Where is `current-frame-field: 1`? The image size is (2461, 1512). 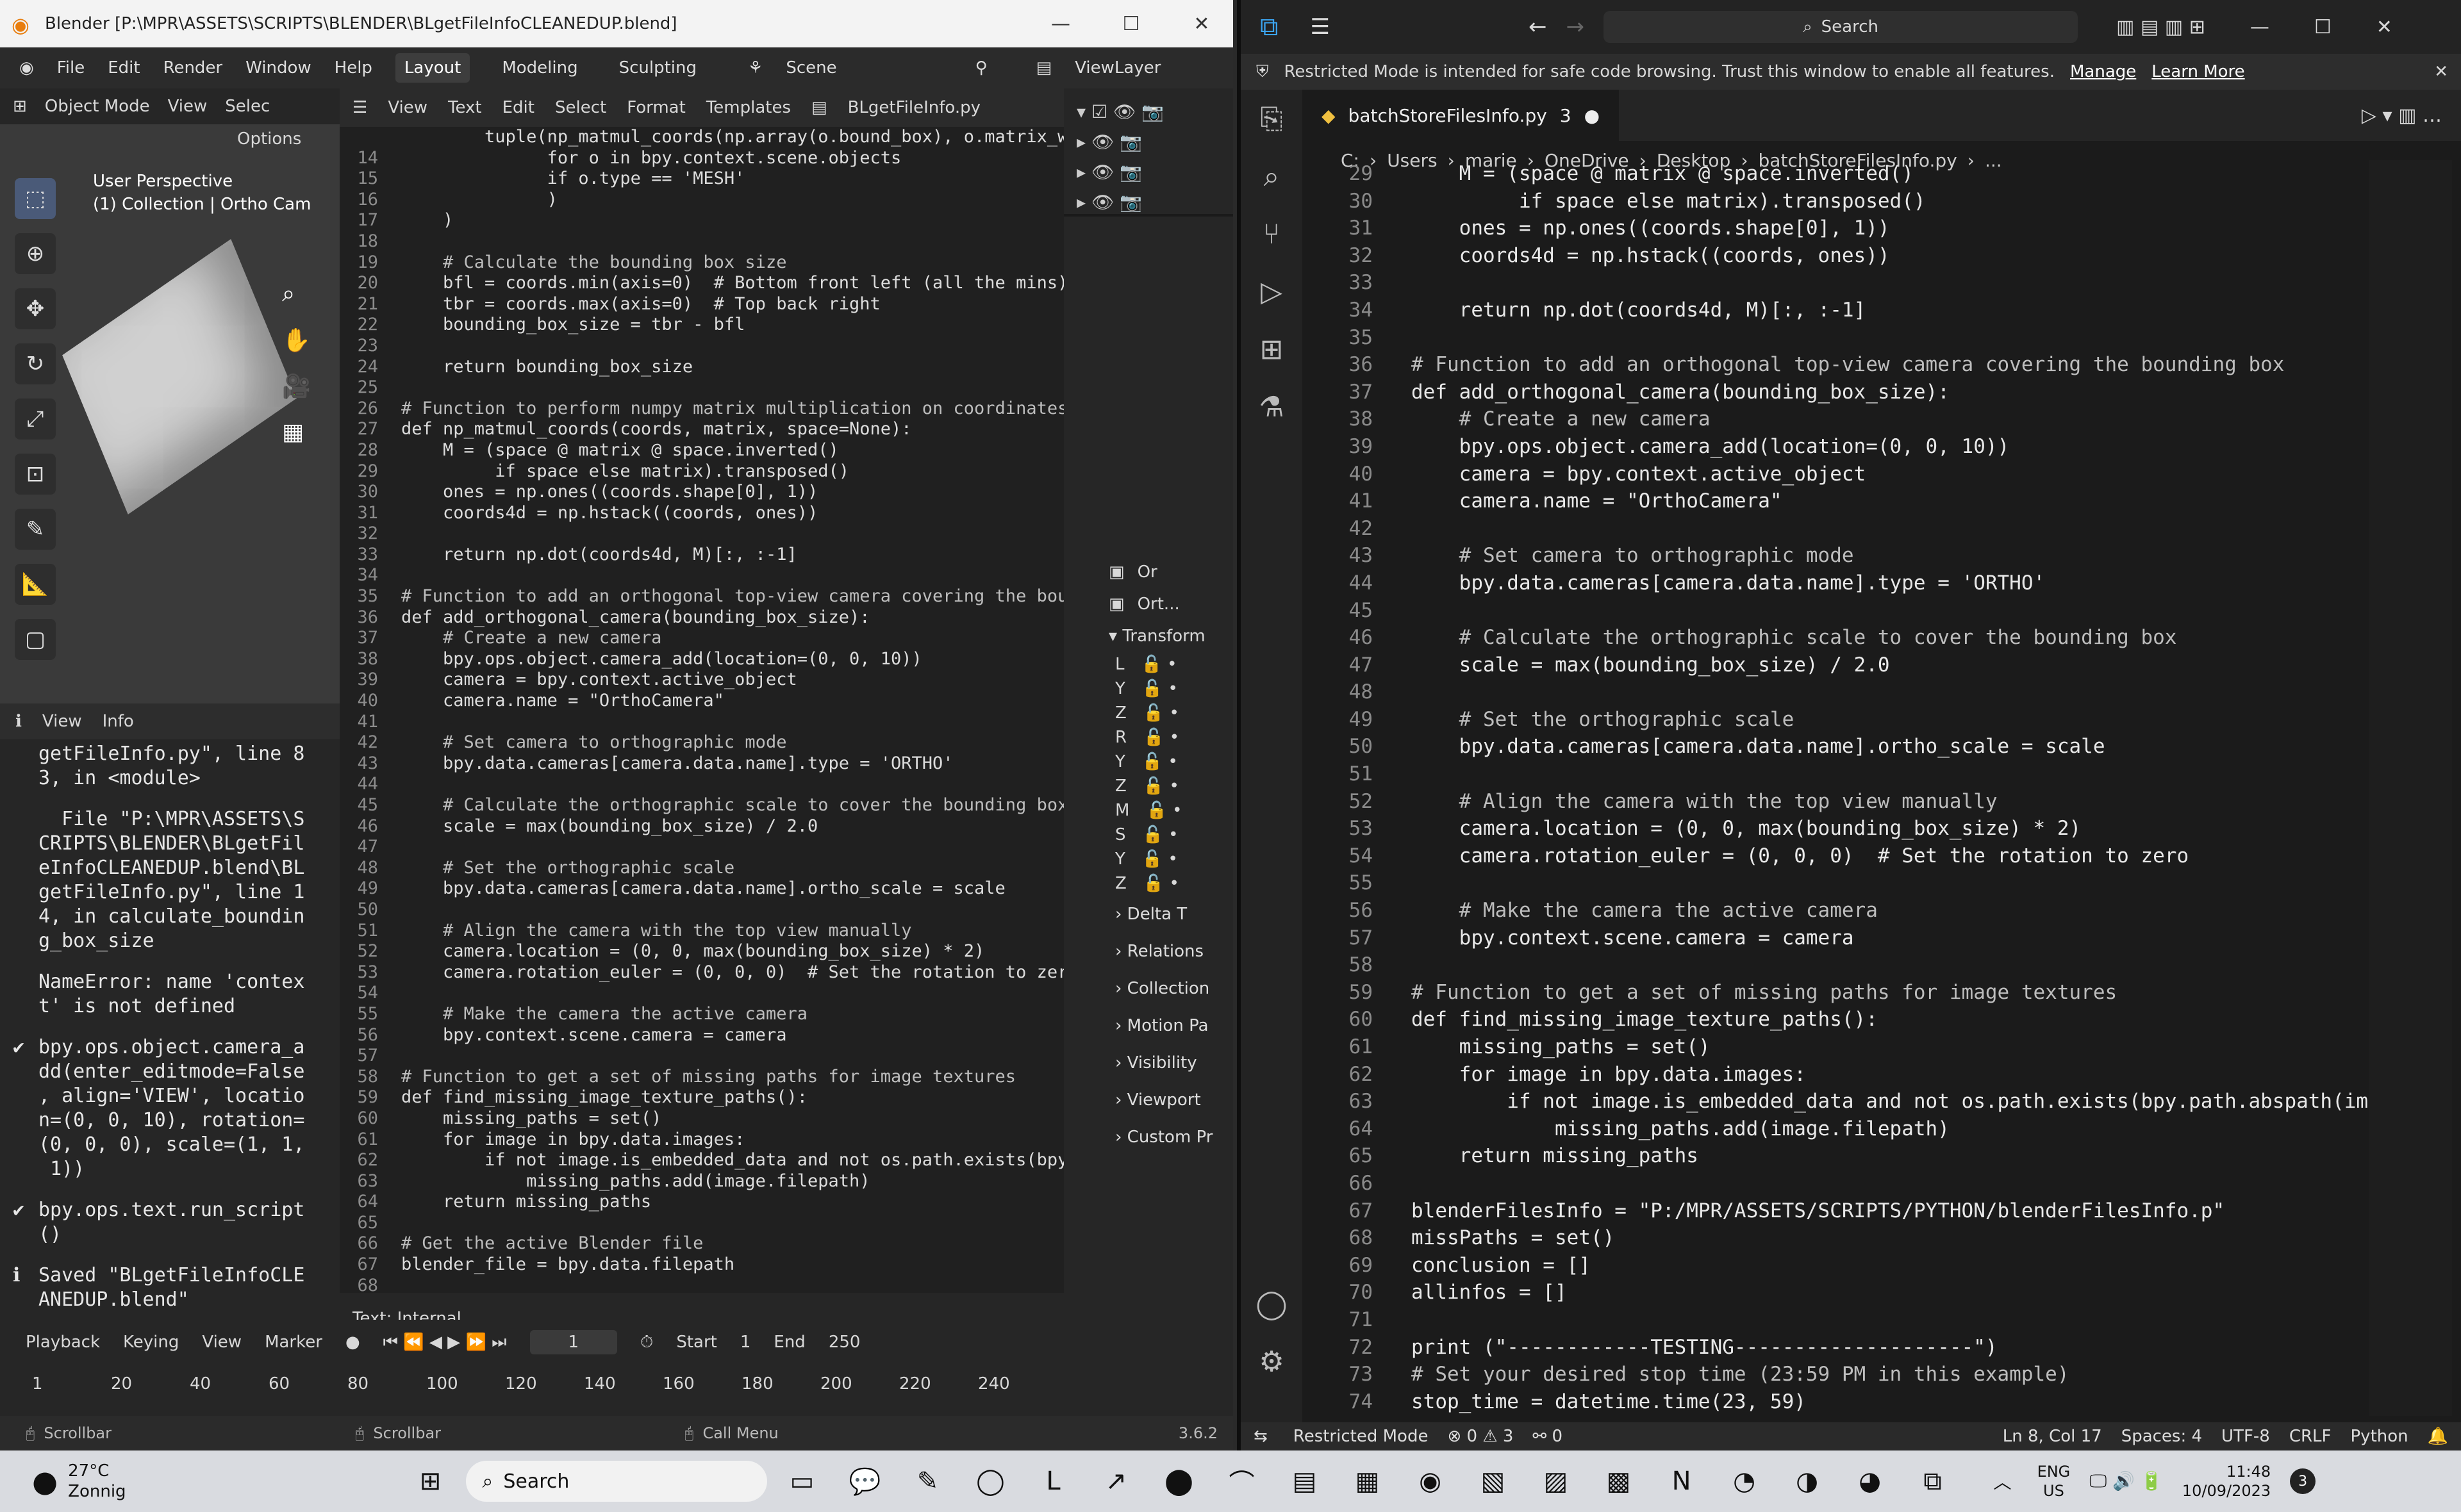
current-frame-field: 1 is located at coordinates (573, 1342).